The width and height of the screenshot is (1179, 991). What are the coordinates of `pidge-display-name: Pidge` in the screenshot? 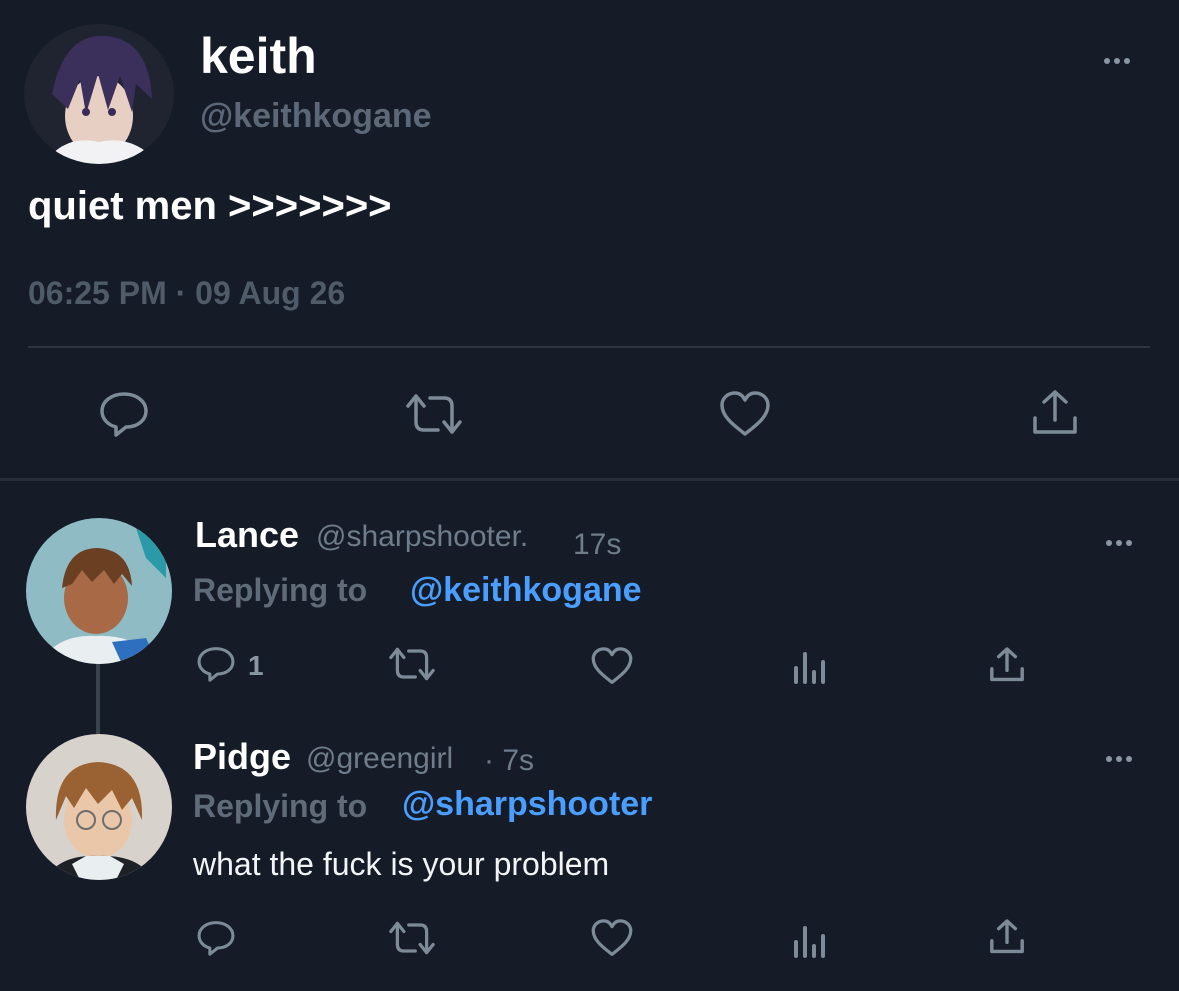 It's located at (242, 757).